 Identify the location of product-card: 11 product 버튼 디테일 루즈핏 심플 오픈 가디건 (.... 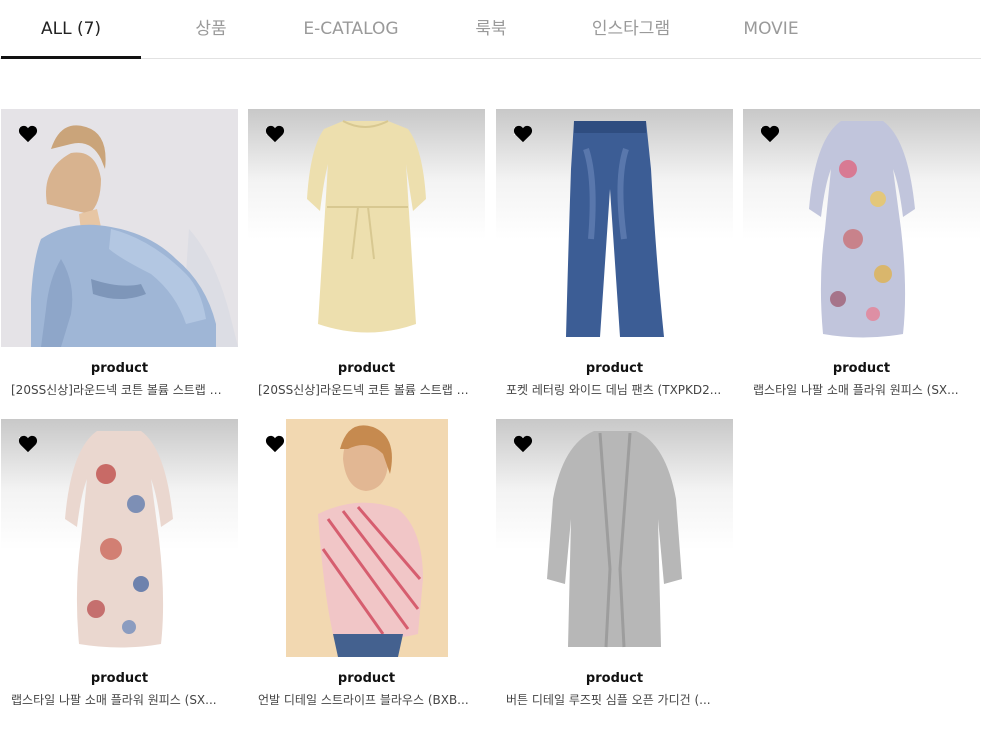
(614, 569).